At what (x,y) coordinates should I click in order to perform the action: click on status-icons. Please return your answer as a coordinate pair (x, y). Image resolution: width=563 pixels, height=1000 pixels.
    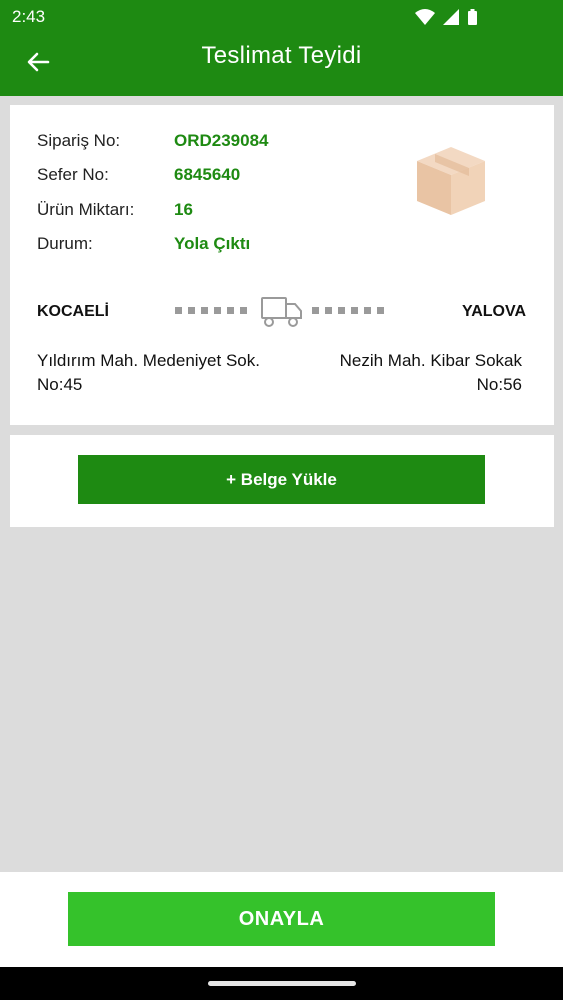
    Looking at the image, I should click on (446, 17).